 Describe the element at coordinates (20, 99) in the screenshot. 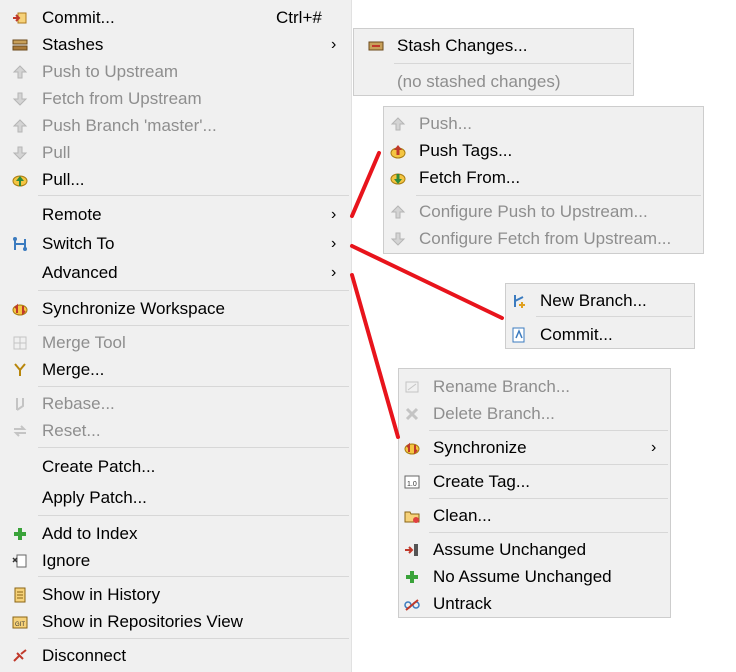

I see `fetch-upstream-icon` at that location.